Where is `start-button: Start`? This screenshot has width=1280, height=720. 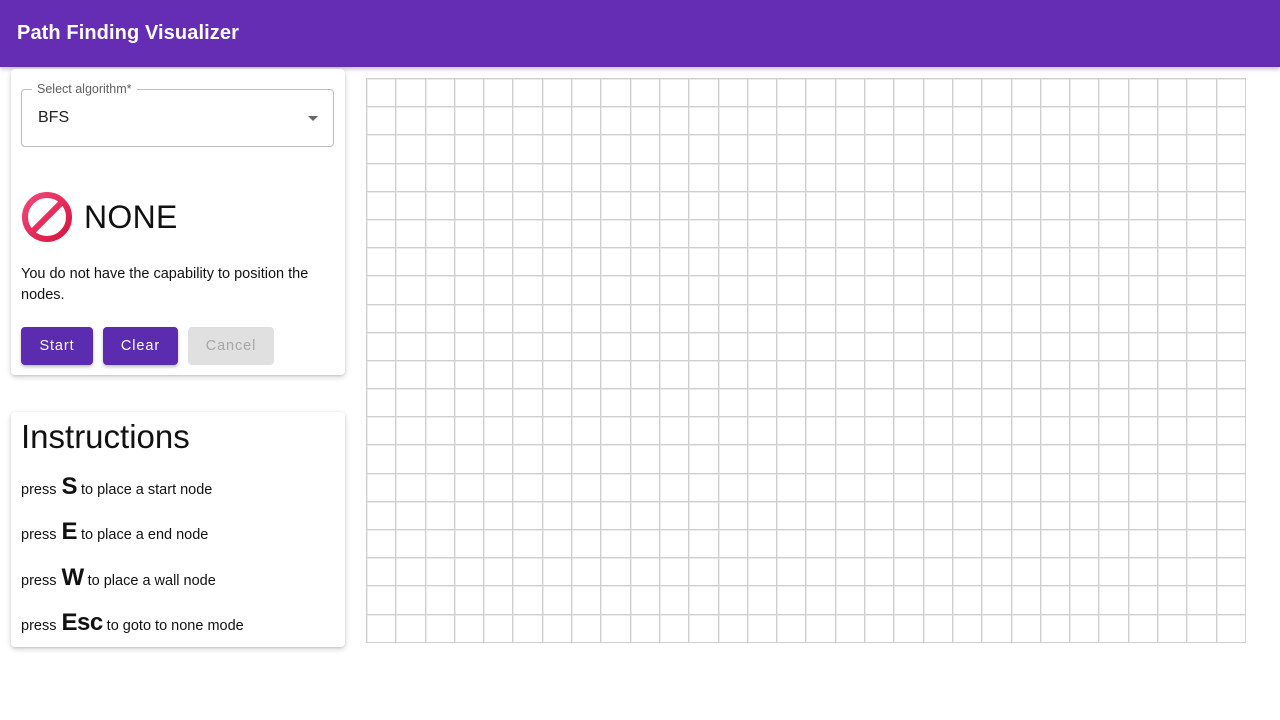
start-button: Start is located at coordinates (57, 346).